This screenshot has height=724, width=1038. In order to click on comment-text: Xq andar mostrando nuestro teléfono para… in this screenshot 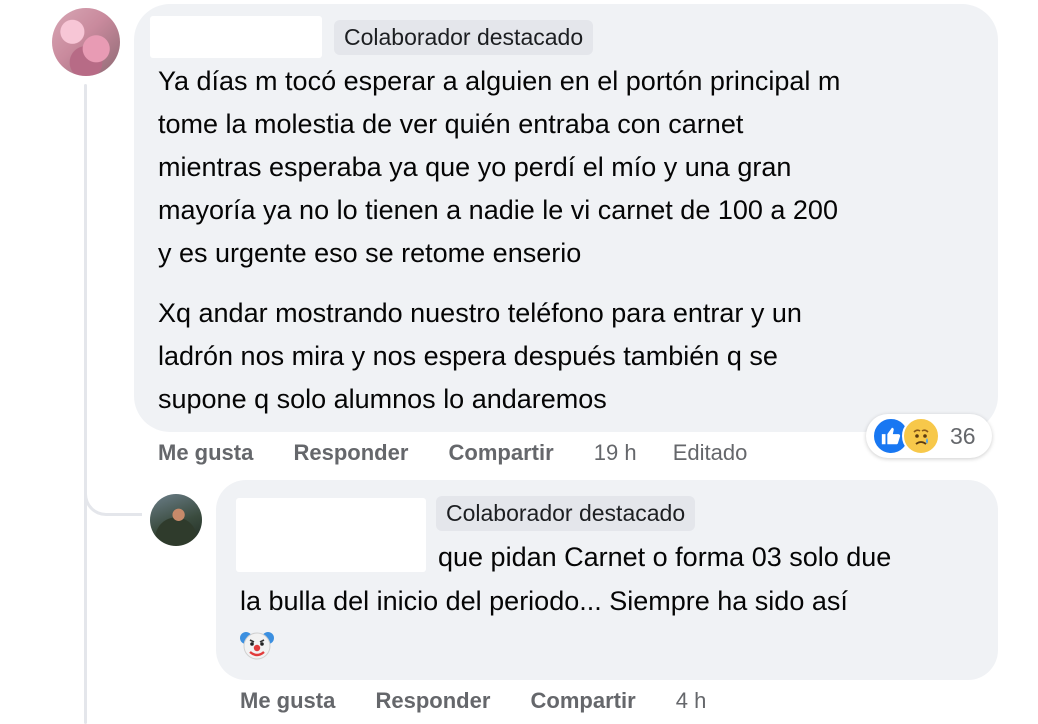, I will do `click(480, 356)`.